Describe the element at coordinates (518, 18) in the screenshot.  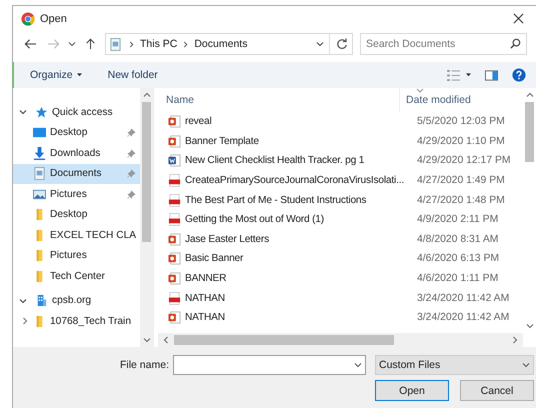
I see `close-icon` at that location.